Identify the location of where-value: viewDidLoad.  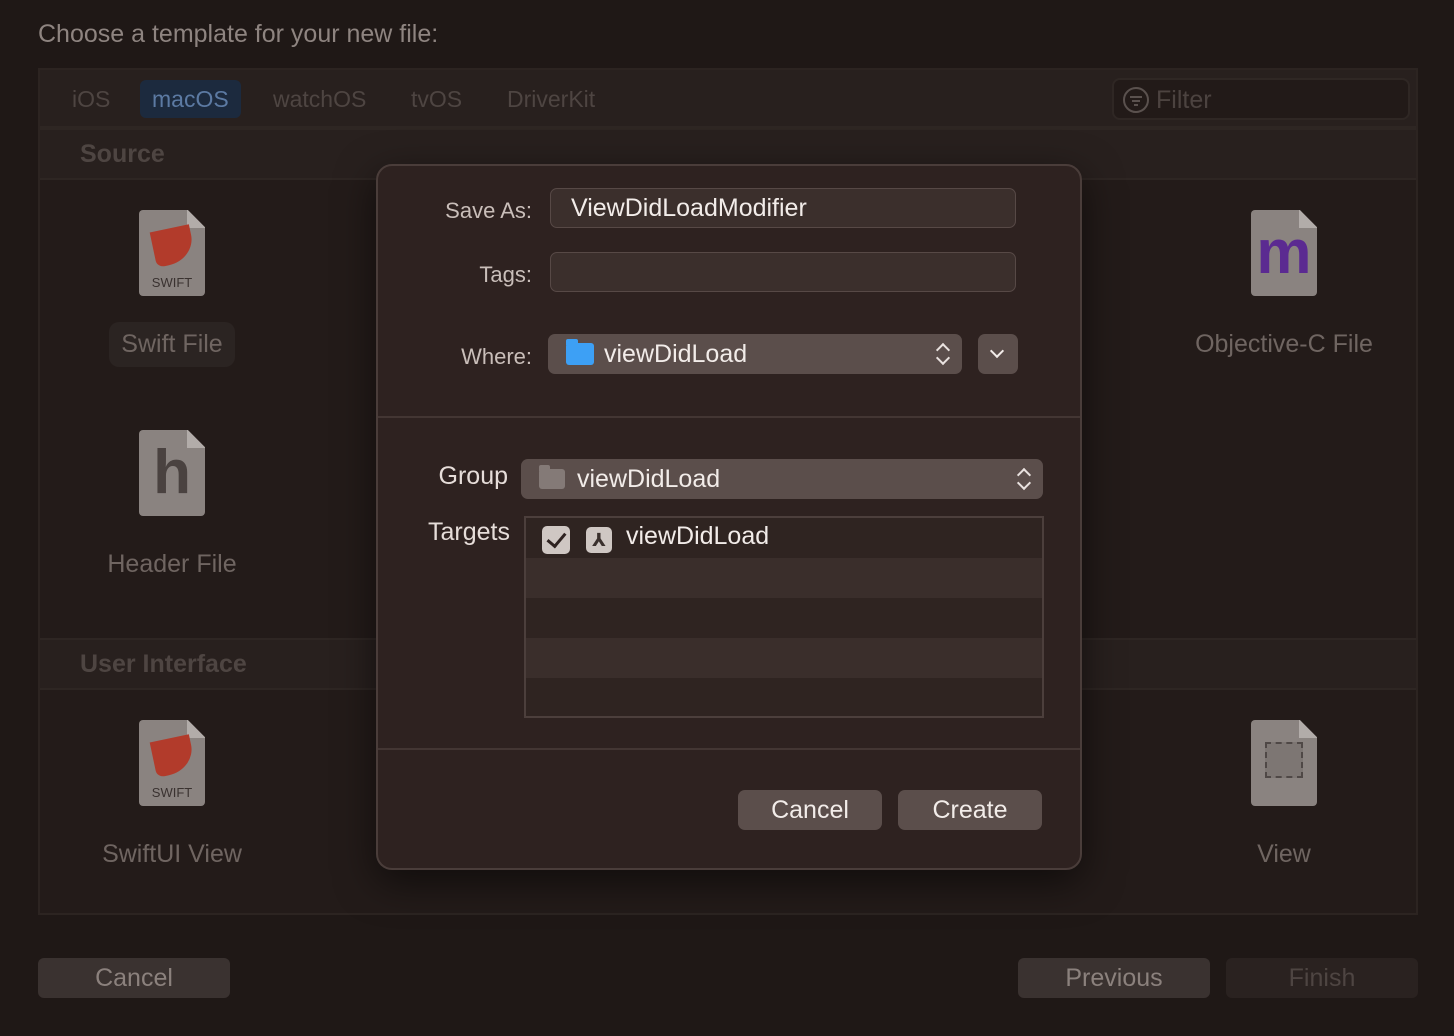
(676, 354).